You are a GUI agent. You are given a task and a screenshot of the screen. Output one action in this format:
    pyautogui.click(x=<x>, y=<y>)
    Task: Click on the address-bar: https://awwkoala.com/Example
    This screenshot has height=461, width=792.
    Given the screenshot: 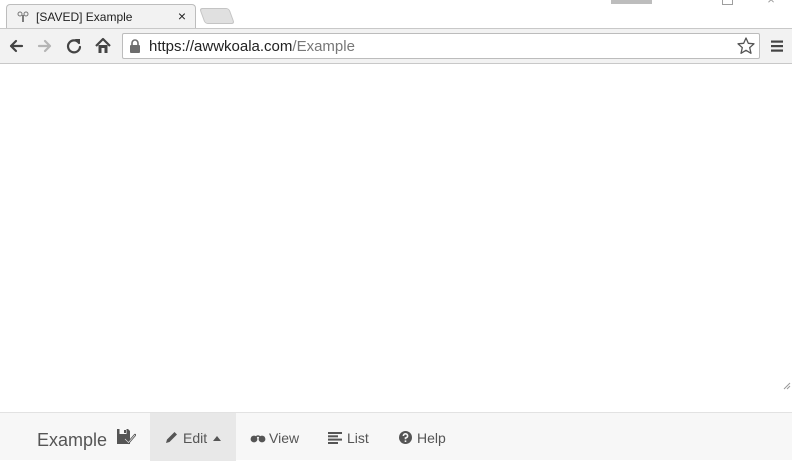 What is the action you would take?
    pyautogui.click(x=441, y=46)
    